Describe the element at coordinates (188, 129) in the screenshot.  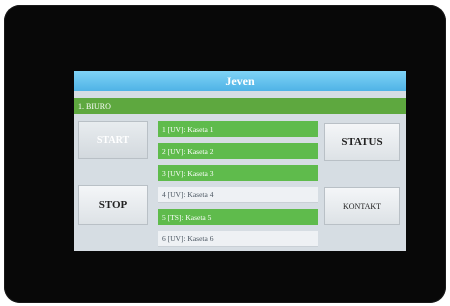
I see `cassette-label: 1 [UV]: Kaseta 1` at that location.